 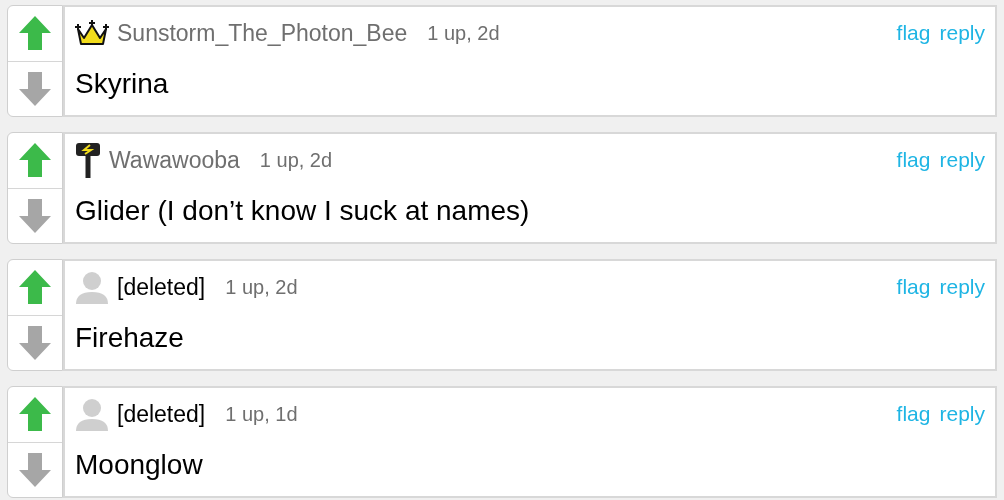 I want to click on comment-text: Moonglow, so click(x=139, y=465).